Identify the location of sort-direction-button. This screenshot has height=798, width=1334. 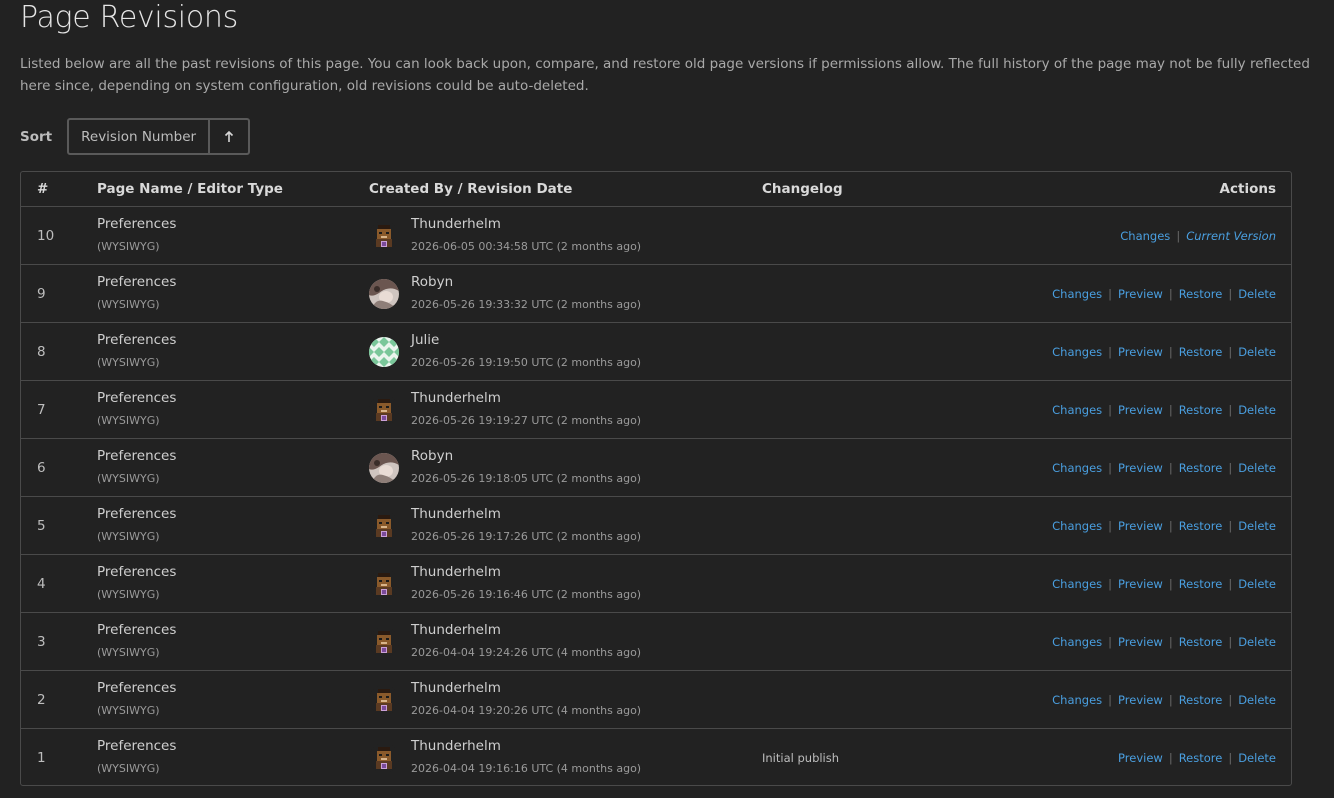
(229, 136).